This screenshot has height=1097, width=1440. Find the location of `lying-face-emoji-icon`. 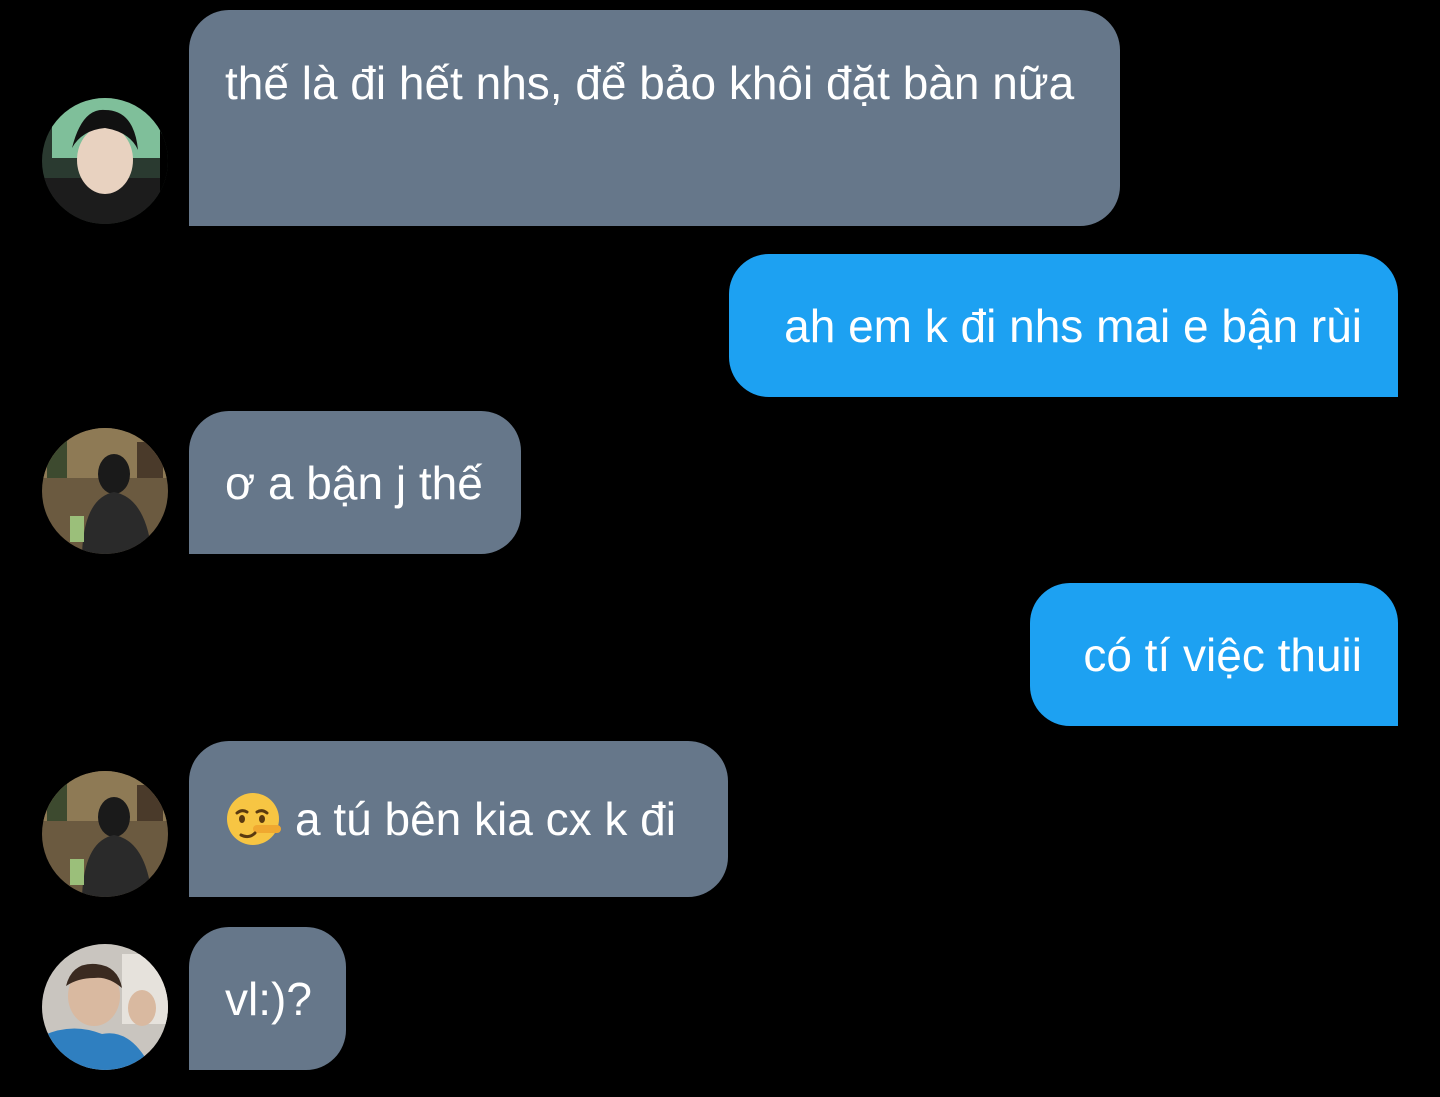

lying-face-emoji-icon is located at coordinates (254, 819).